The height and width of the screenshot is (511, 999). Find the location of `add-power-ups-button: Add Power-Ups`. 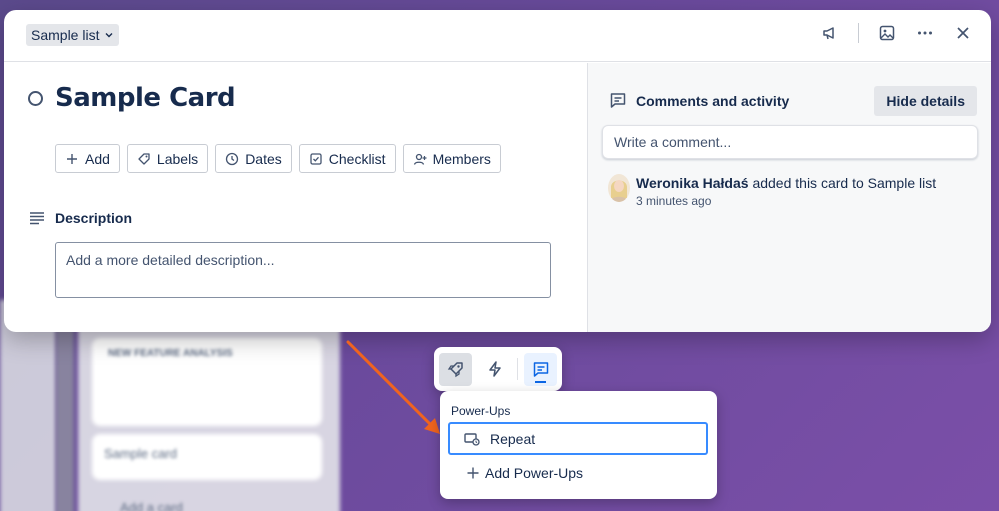

add-power-ups-button: Add Power-Ups is located at coordinates (524, 473).